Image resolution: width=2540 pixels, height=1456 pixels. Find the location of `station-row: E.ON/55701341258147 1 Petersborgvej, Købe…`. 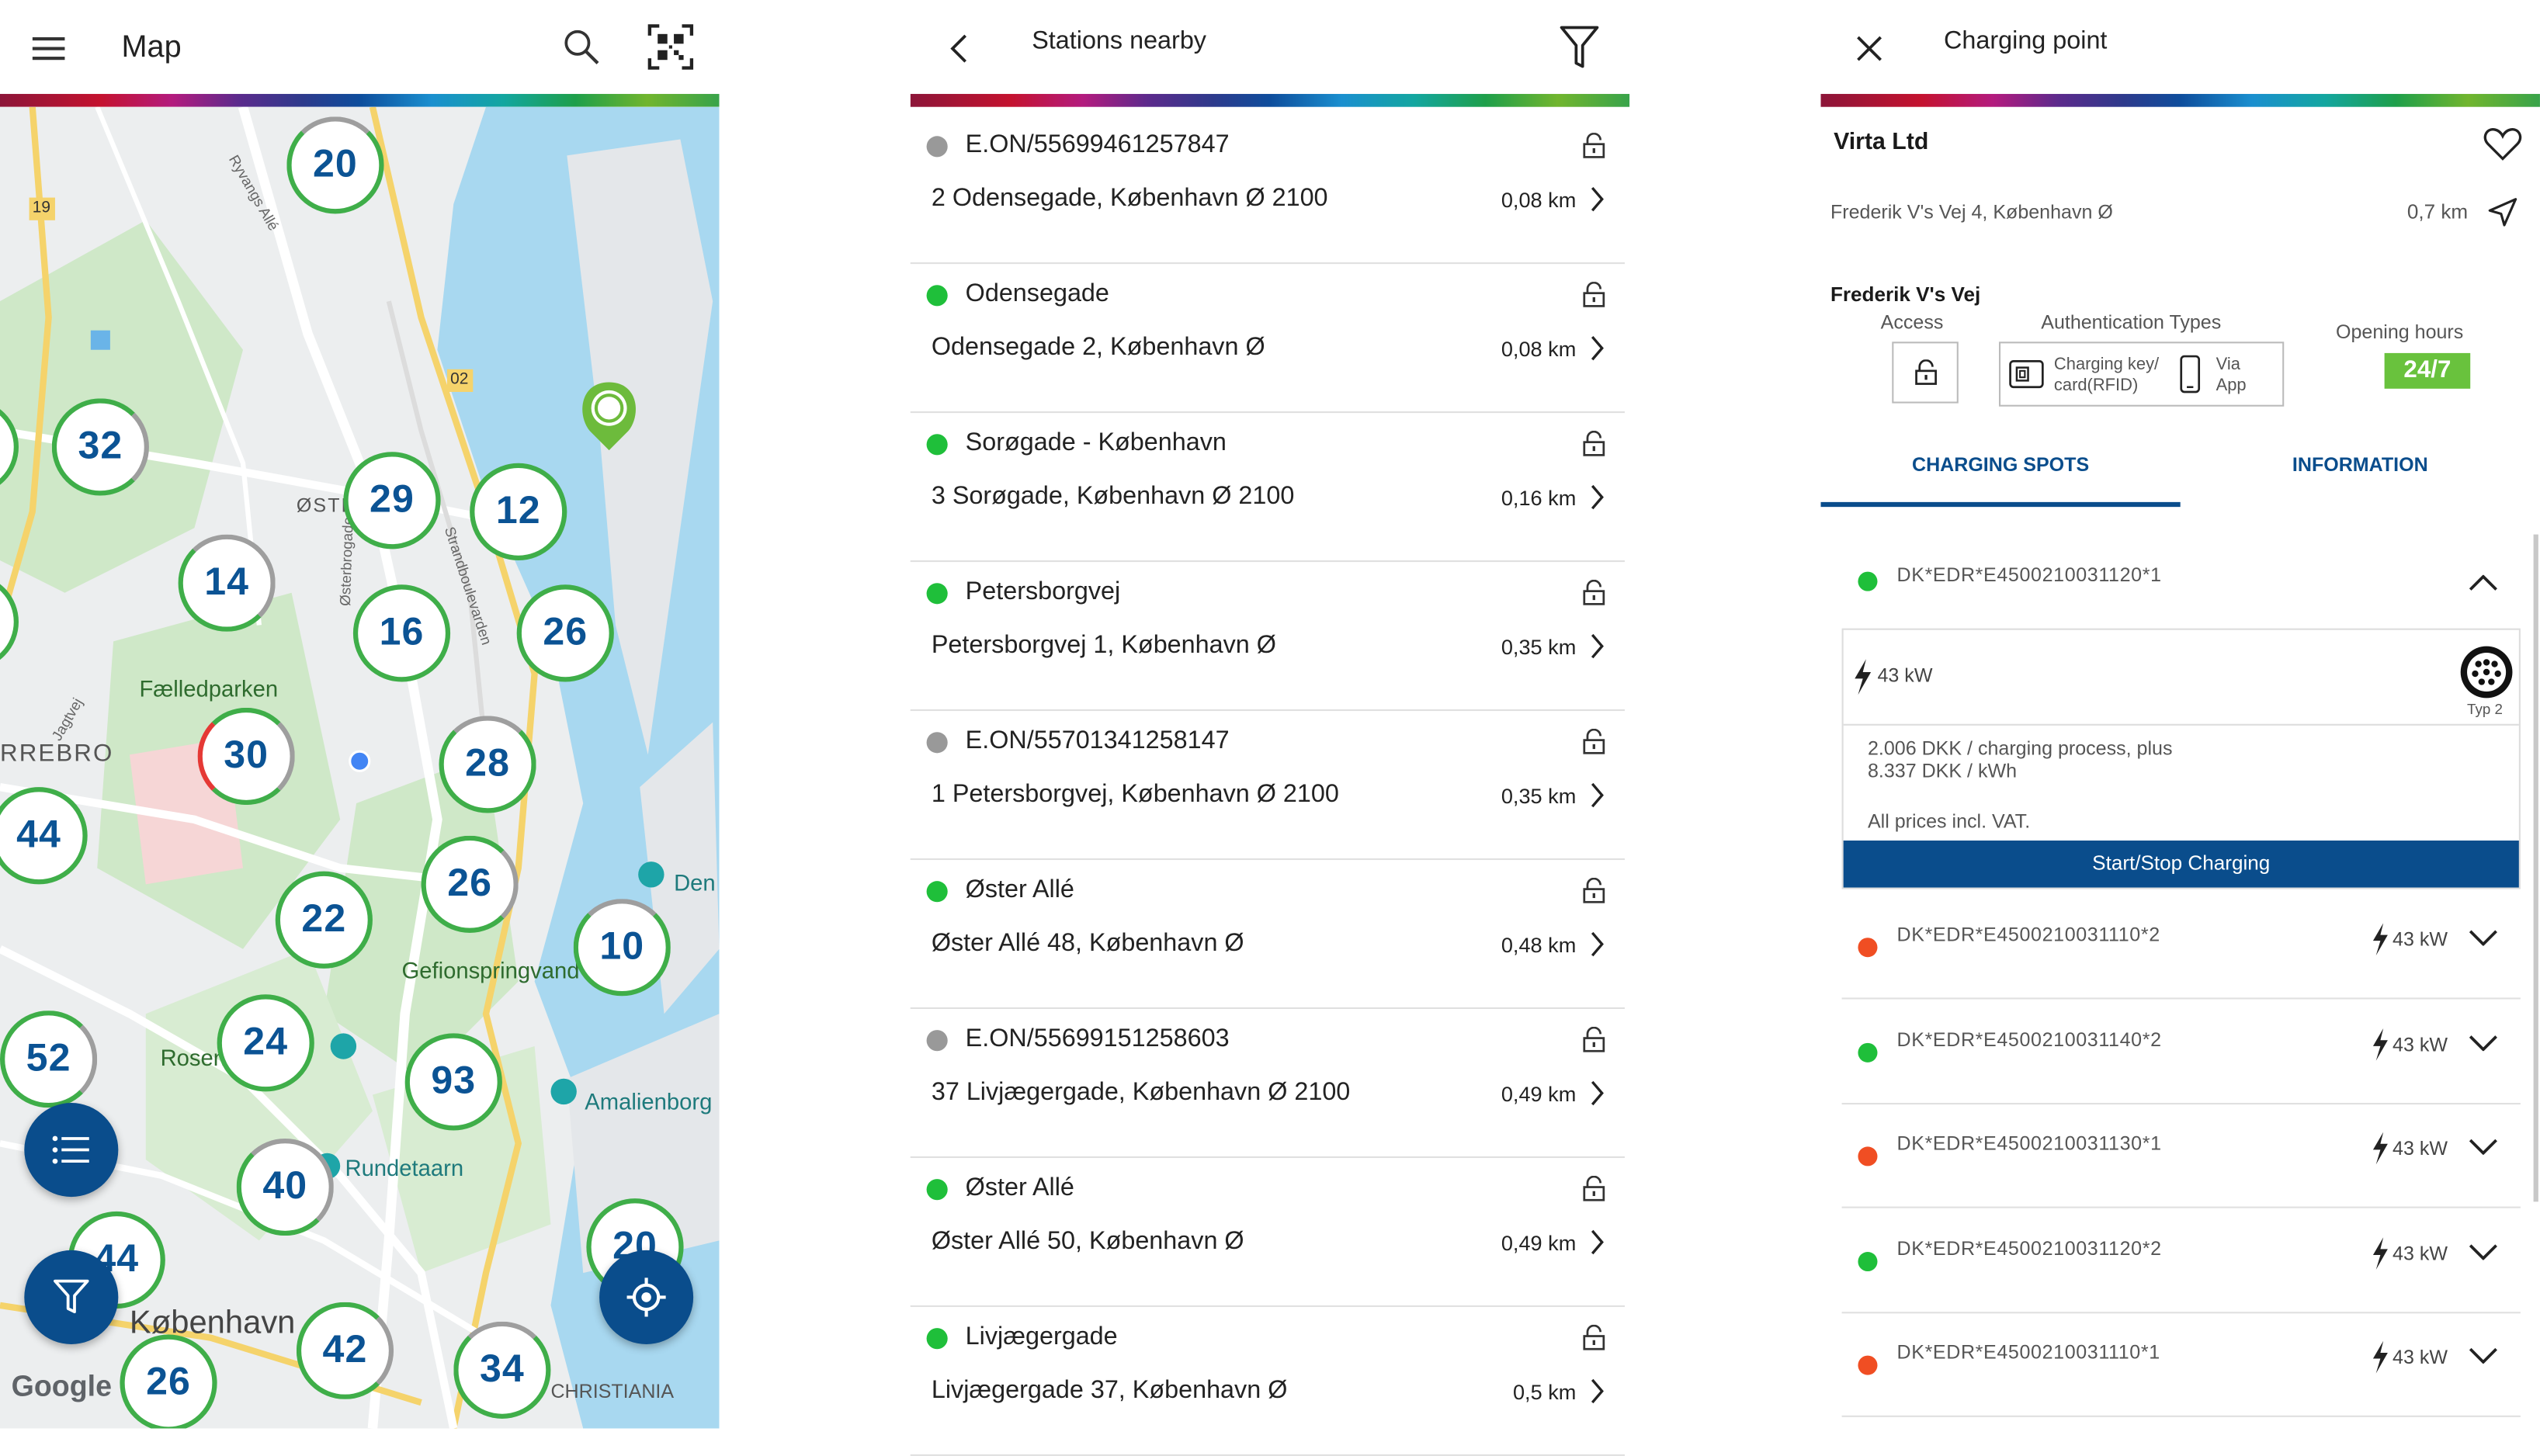

station-row: E.ON/55701341258147 1 Petersborgvej, Købe… is located at coordinates (1267, 785).